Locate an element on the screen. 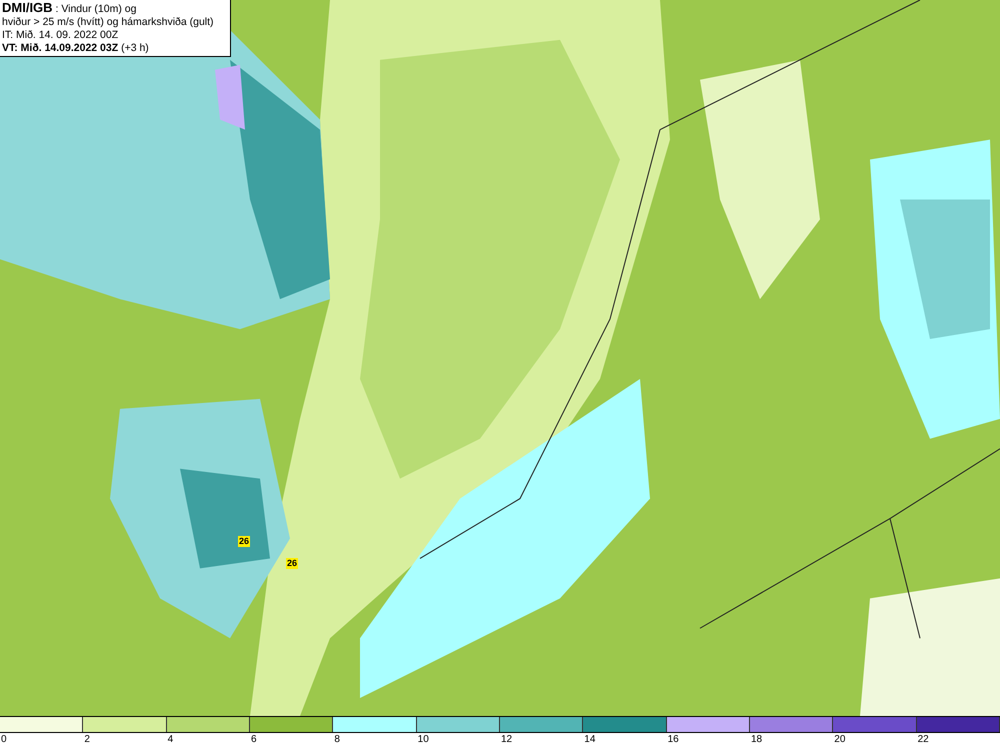 The height and width of the screenshot is (747, 1000). legend-tick-label: 6 is located at coordinates (253, 739).